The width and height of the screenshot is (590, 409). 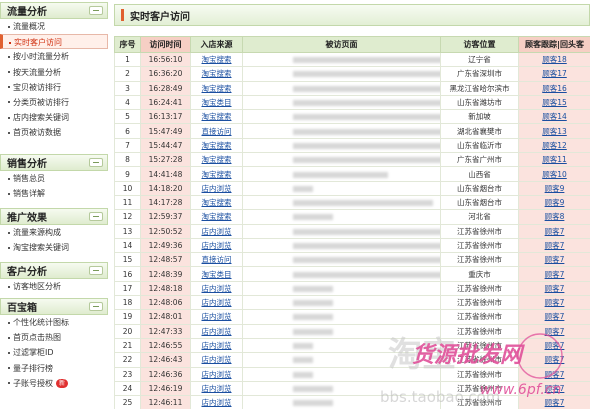 What do you see at coordinates (54, 322) in the screenshot?
I see `sidebar-item: 个性化统计图标` at bounding box center [54, 322].